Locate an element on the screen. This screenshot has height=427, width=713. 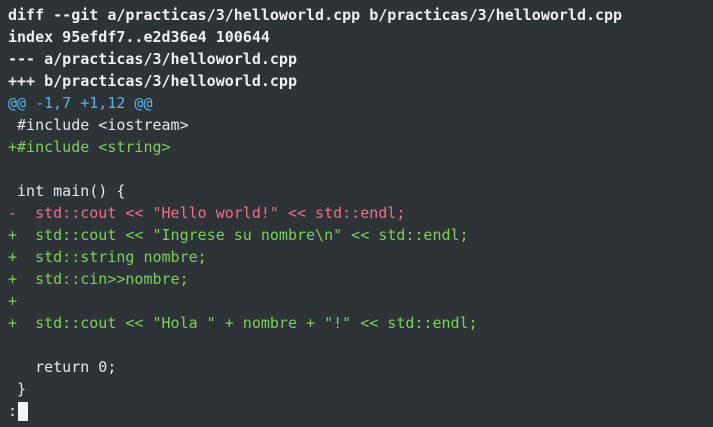
diff-index-line: index 95efdf7..e2d36e4 100644 is located at coordinates (139, 37).